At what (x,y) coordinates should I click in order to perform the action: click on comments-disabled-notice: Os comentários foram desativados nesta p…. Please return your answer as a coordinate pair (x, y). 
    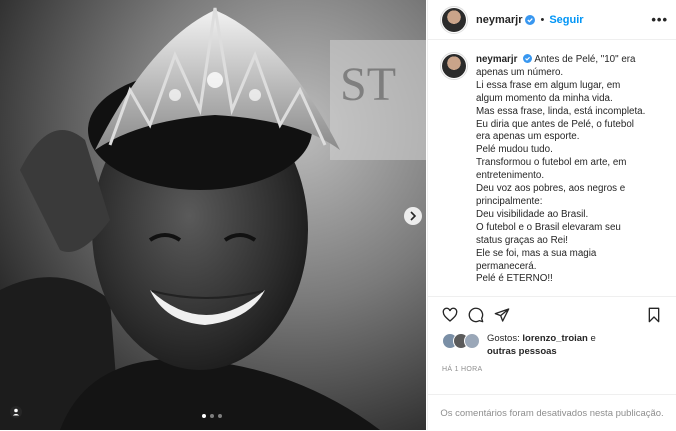
    Looking at the image, I should click on (552, 412).